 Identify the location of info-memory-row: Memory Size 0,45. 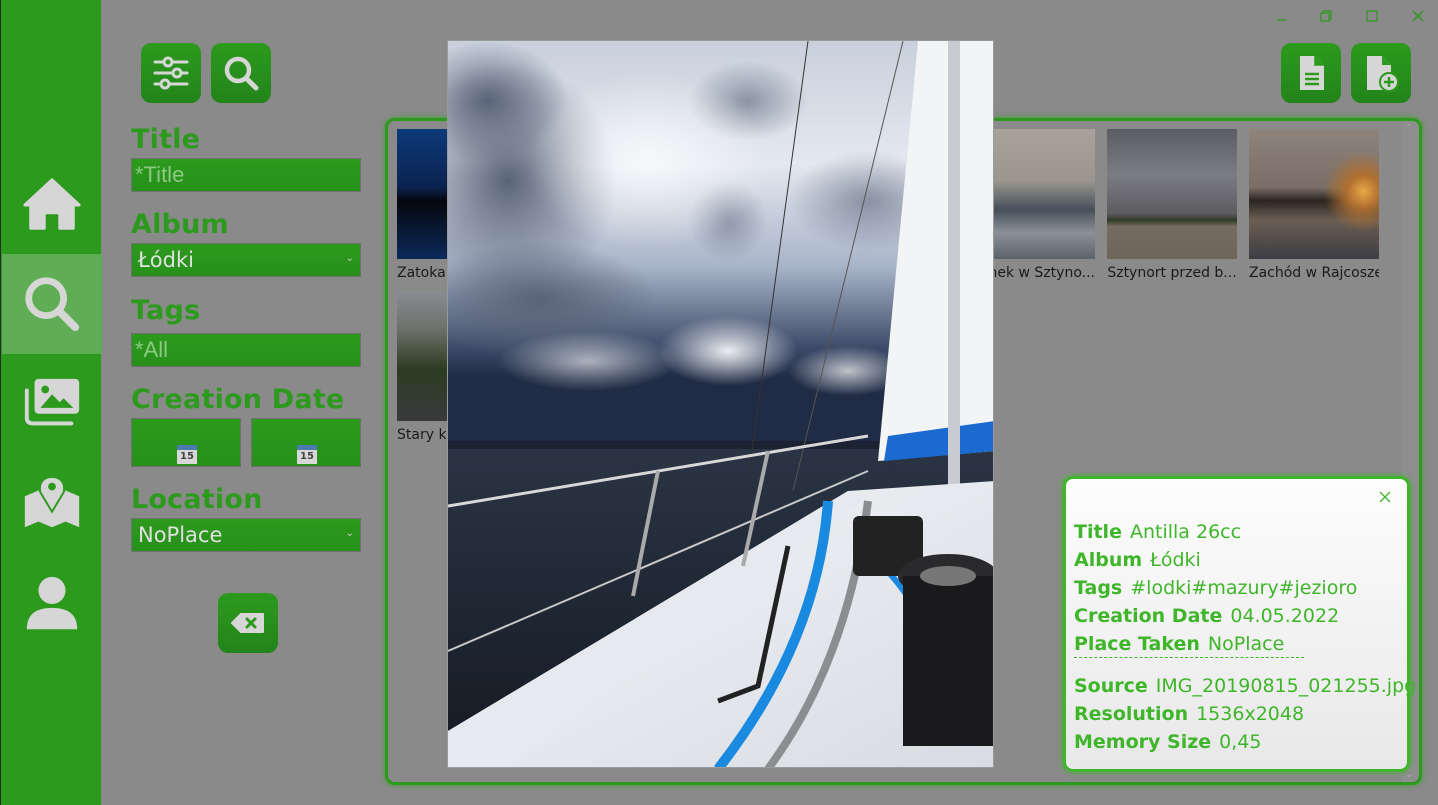
(1168, 742).